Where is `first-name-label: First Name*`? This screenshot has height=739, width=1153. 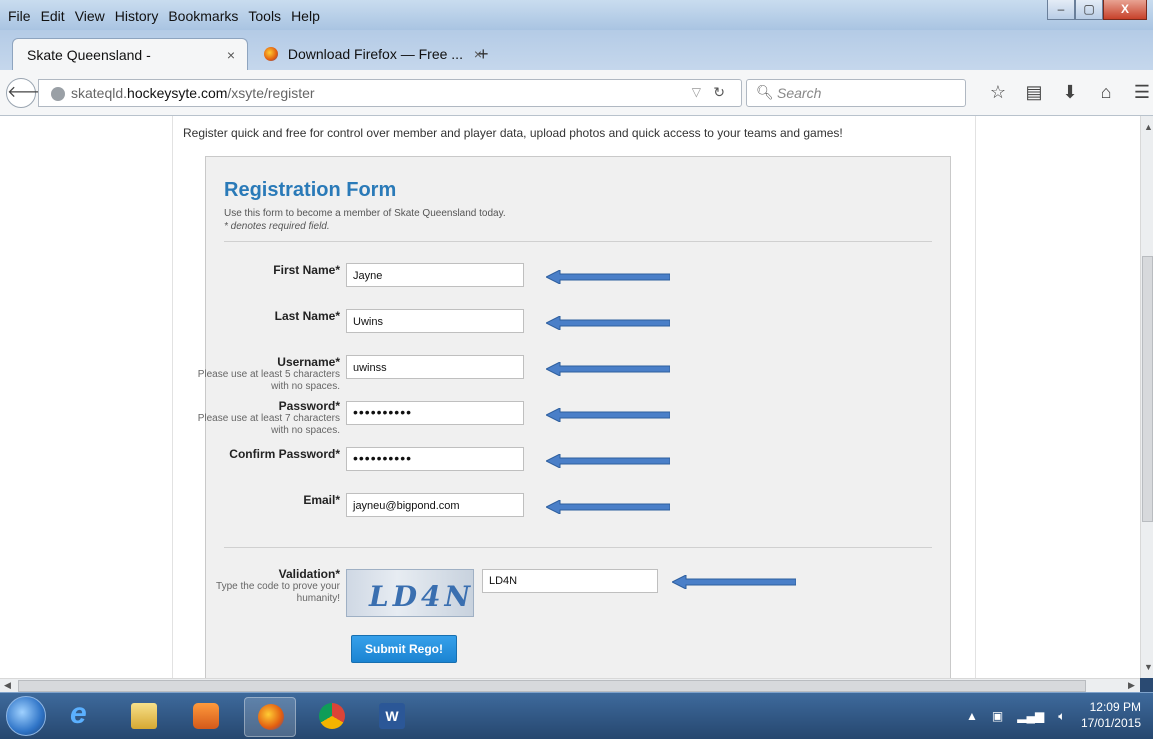
first-name-label: First Name* is located at coordinates (306, 270).